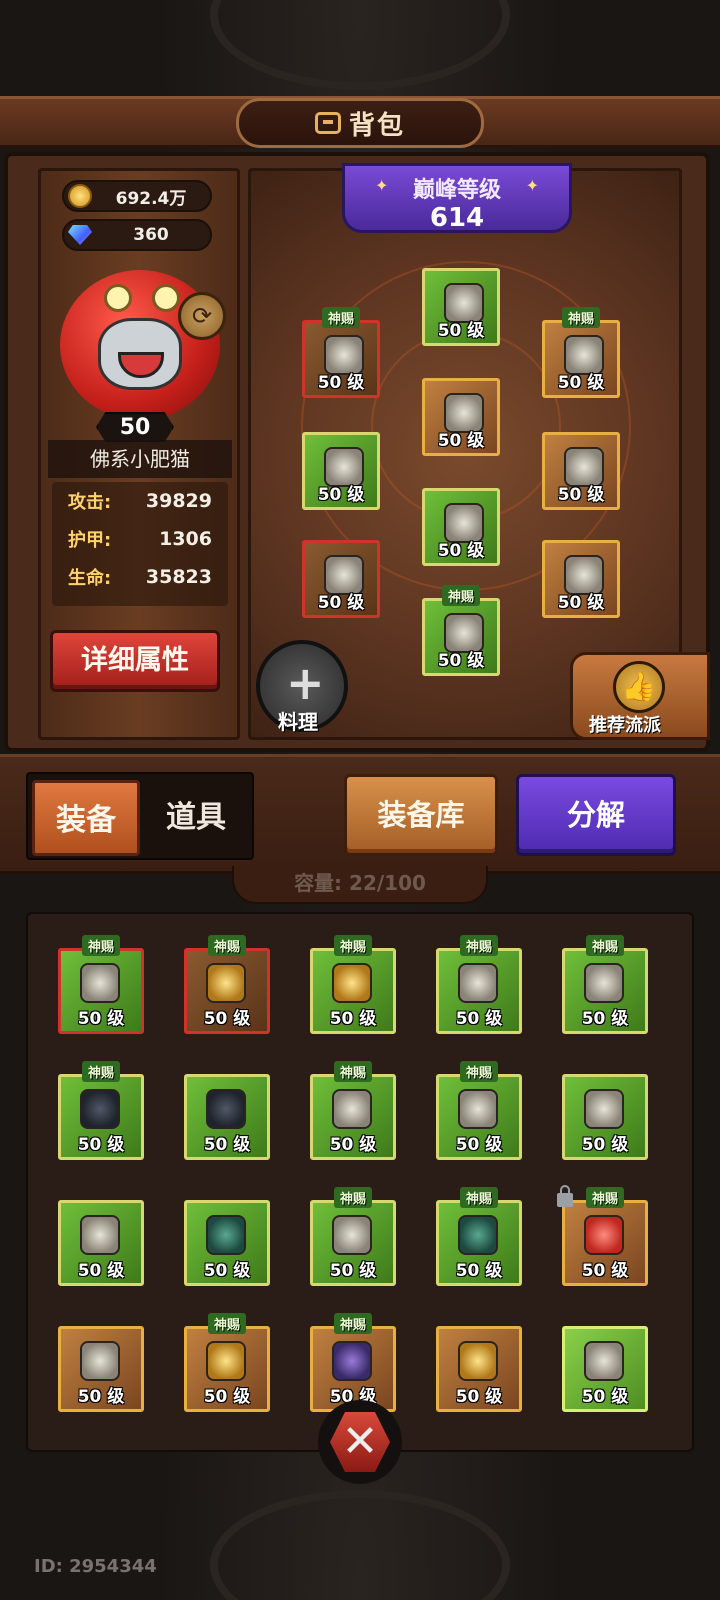 The image size is (720, 1600). What do you see at coordinates (327, 123) in the screenshot?
I see `backpack-icon` at bounding box center [327, 123].